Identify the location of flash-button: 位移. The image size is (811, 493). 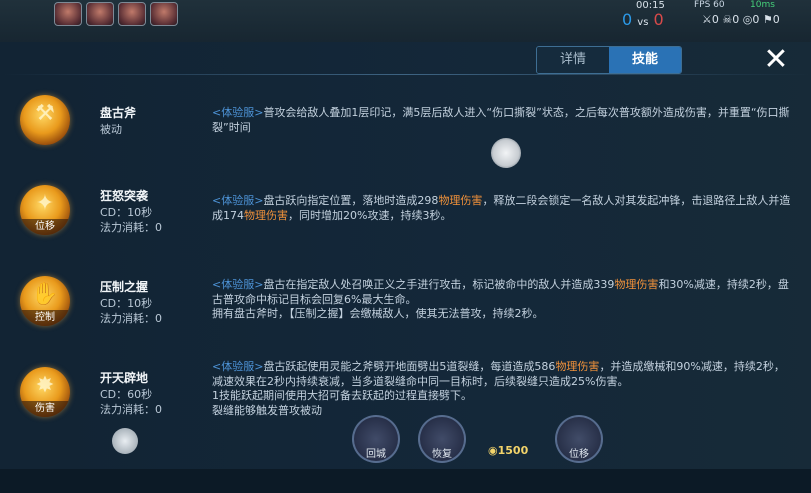
(579, 439).